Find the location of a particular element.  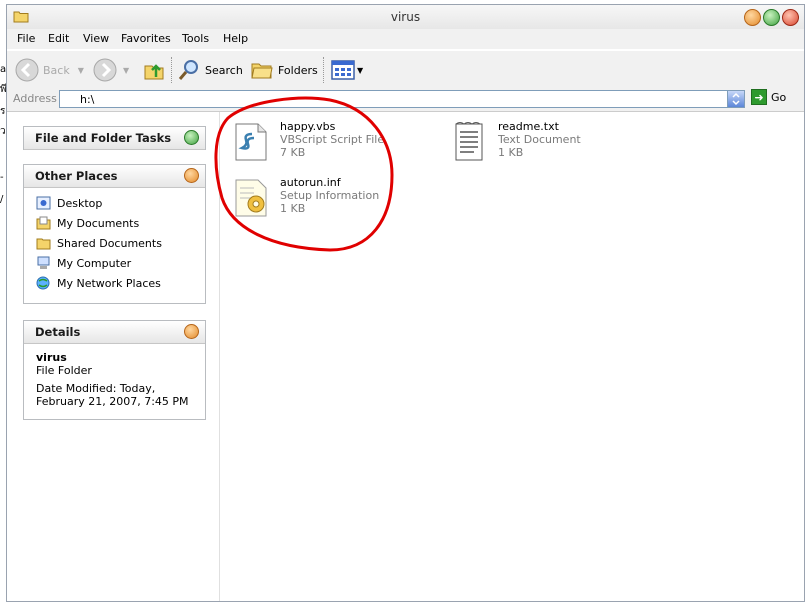

background-text-fragment: - is located at coordinates (2, 177).